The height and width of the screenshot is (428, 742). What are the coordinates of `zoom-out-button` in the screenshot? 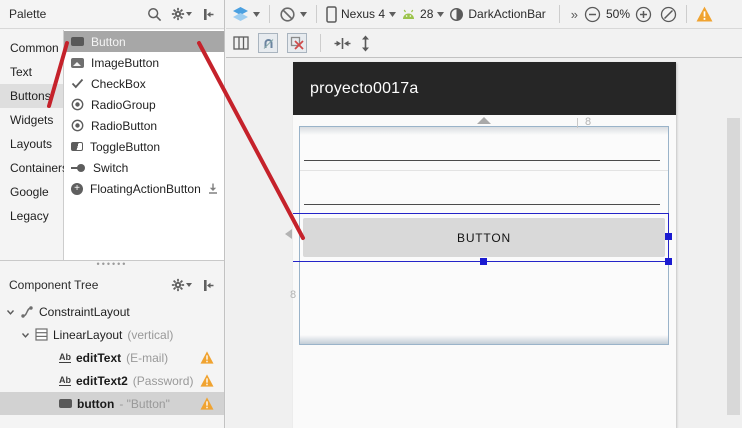 It's located at (592, 14).